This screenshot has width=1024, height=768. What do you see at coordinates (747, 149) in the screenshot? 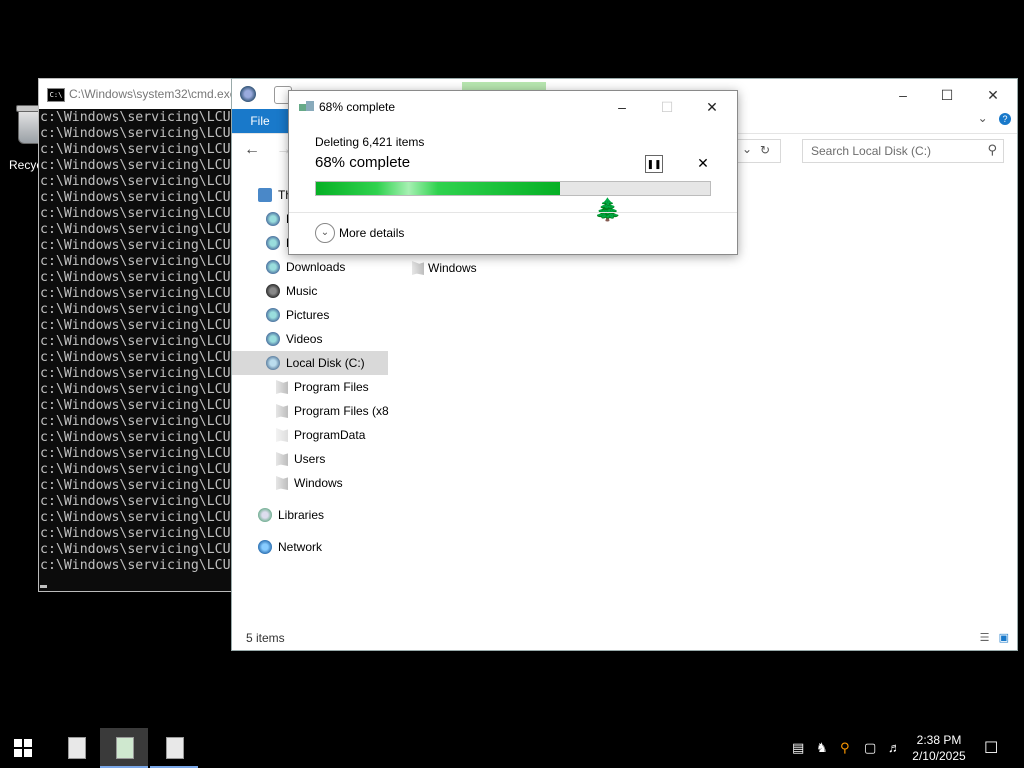
I see `chevron-down-icon: ⌄` at bounding box center [747, 149].